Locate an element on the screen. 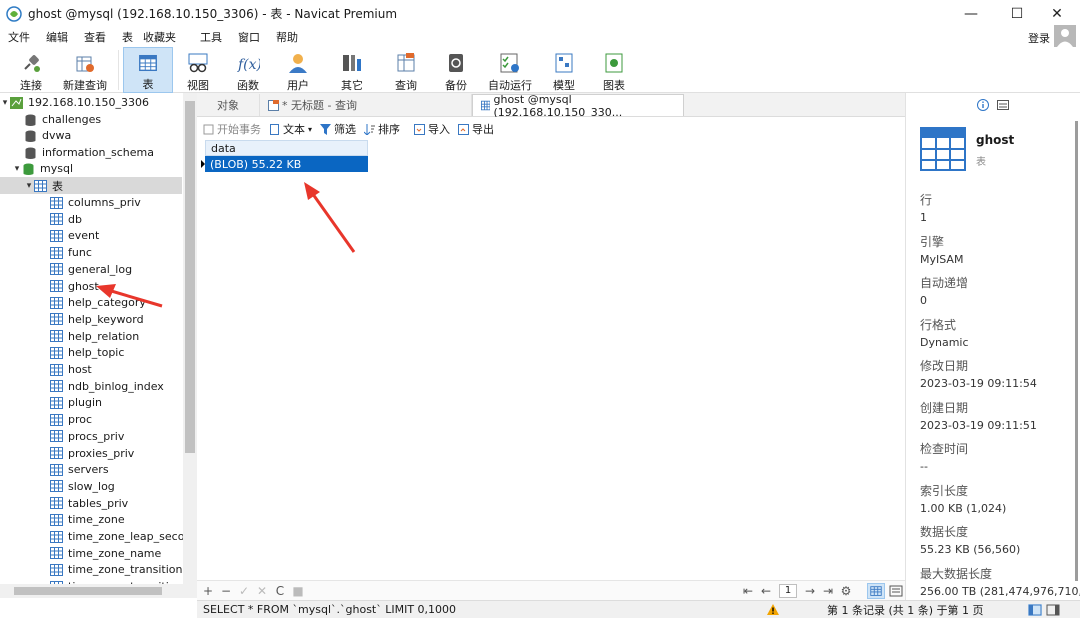 The height and width of the screenshot is (618, 1080). menu-view: 查看 is located at coordinates (95, 37).